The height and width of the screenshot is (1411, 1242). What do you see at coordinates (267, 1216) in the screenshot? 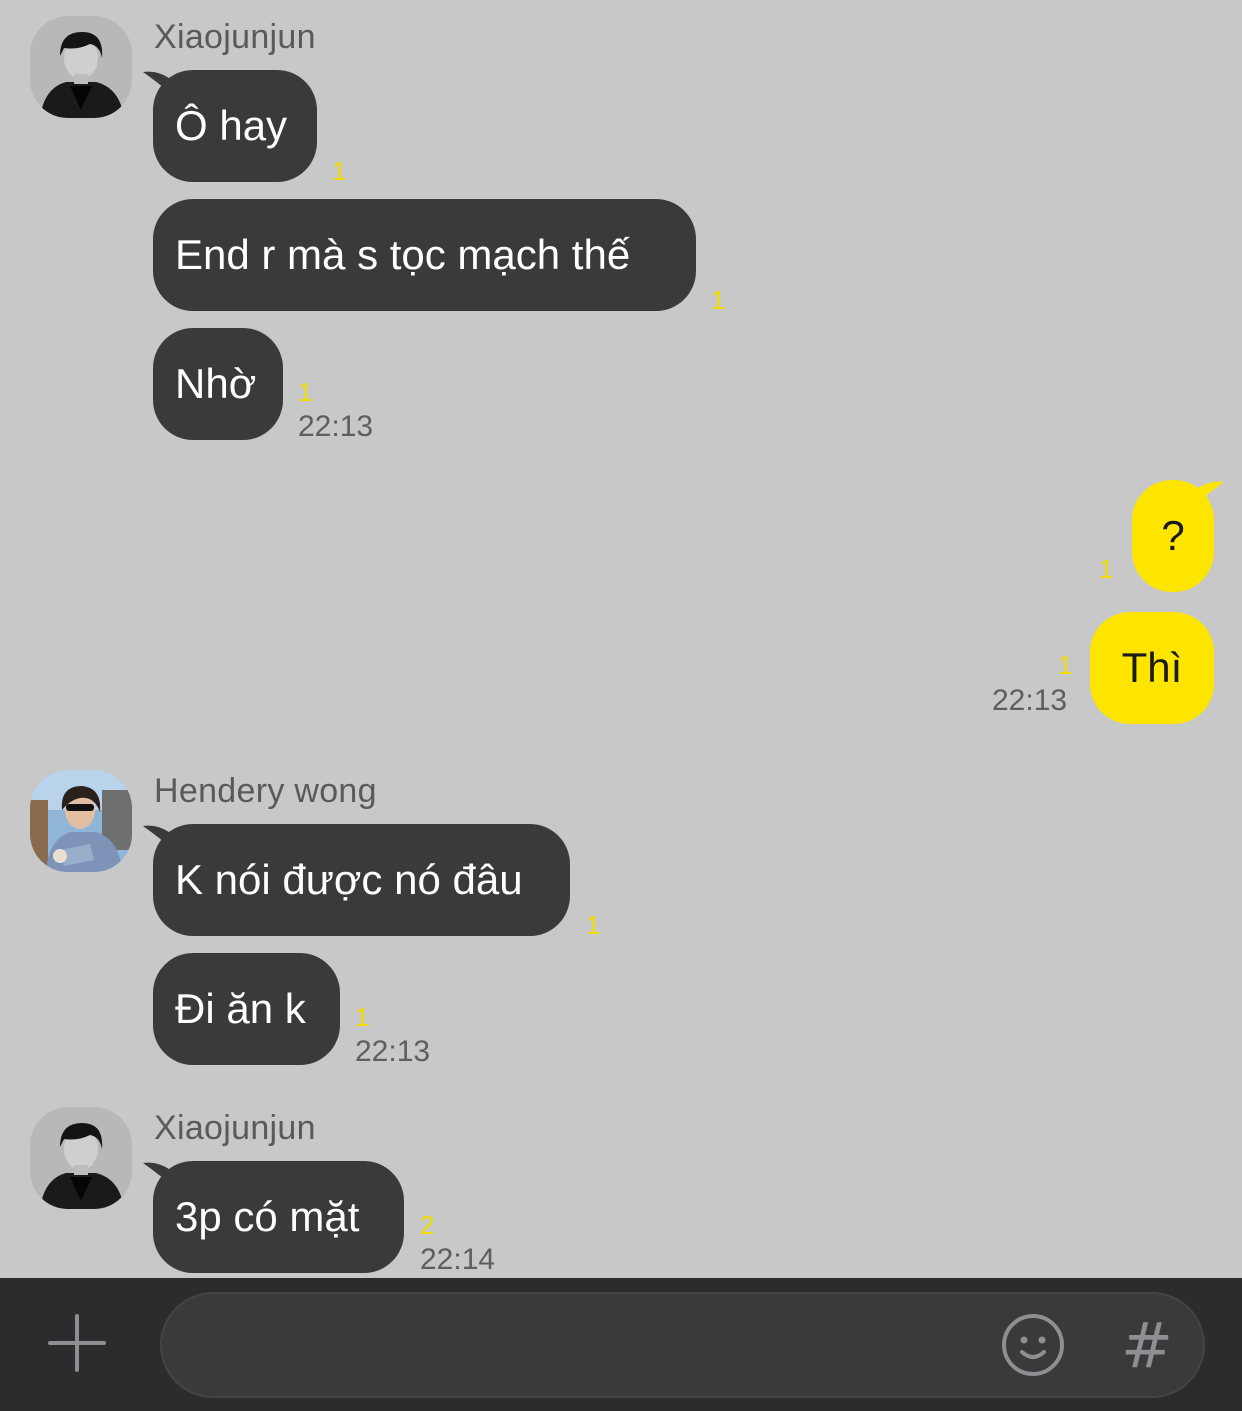
I see `message-text: 3p có mặt` at bounding box center [267, 1216].